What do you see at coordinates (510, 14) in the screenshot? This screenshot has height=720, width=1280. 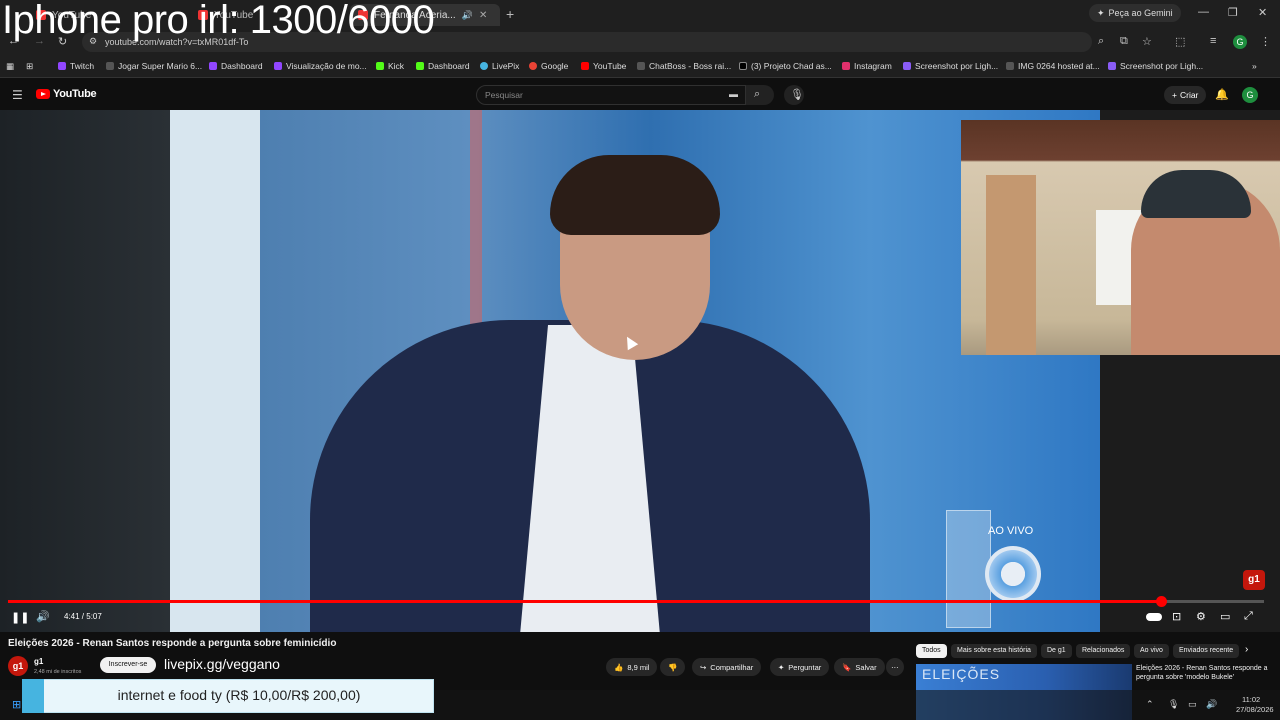 I see `new-tab-button: +` at bounding box center [510, 14].